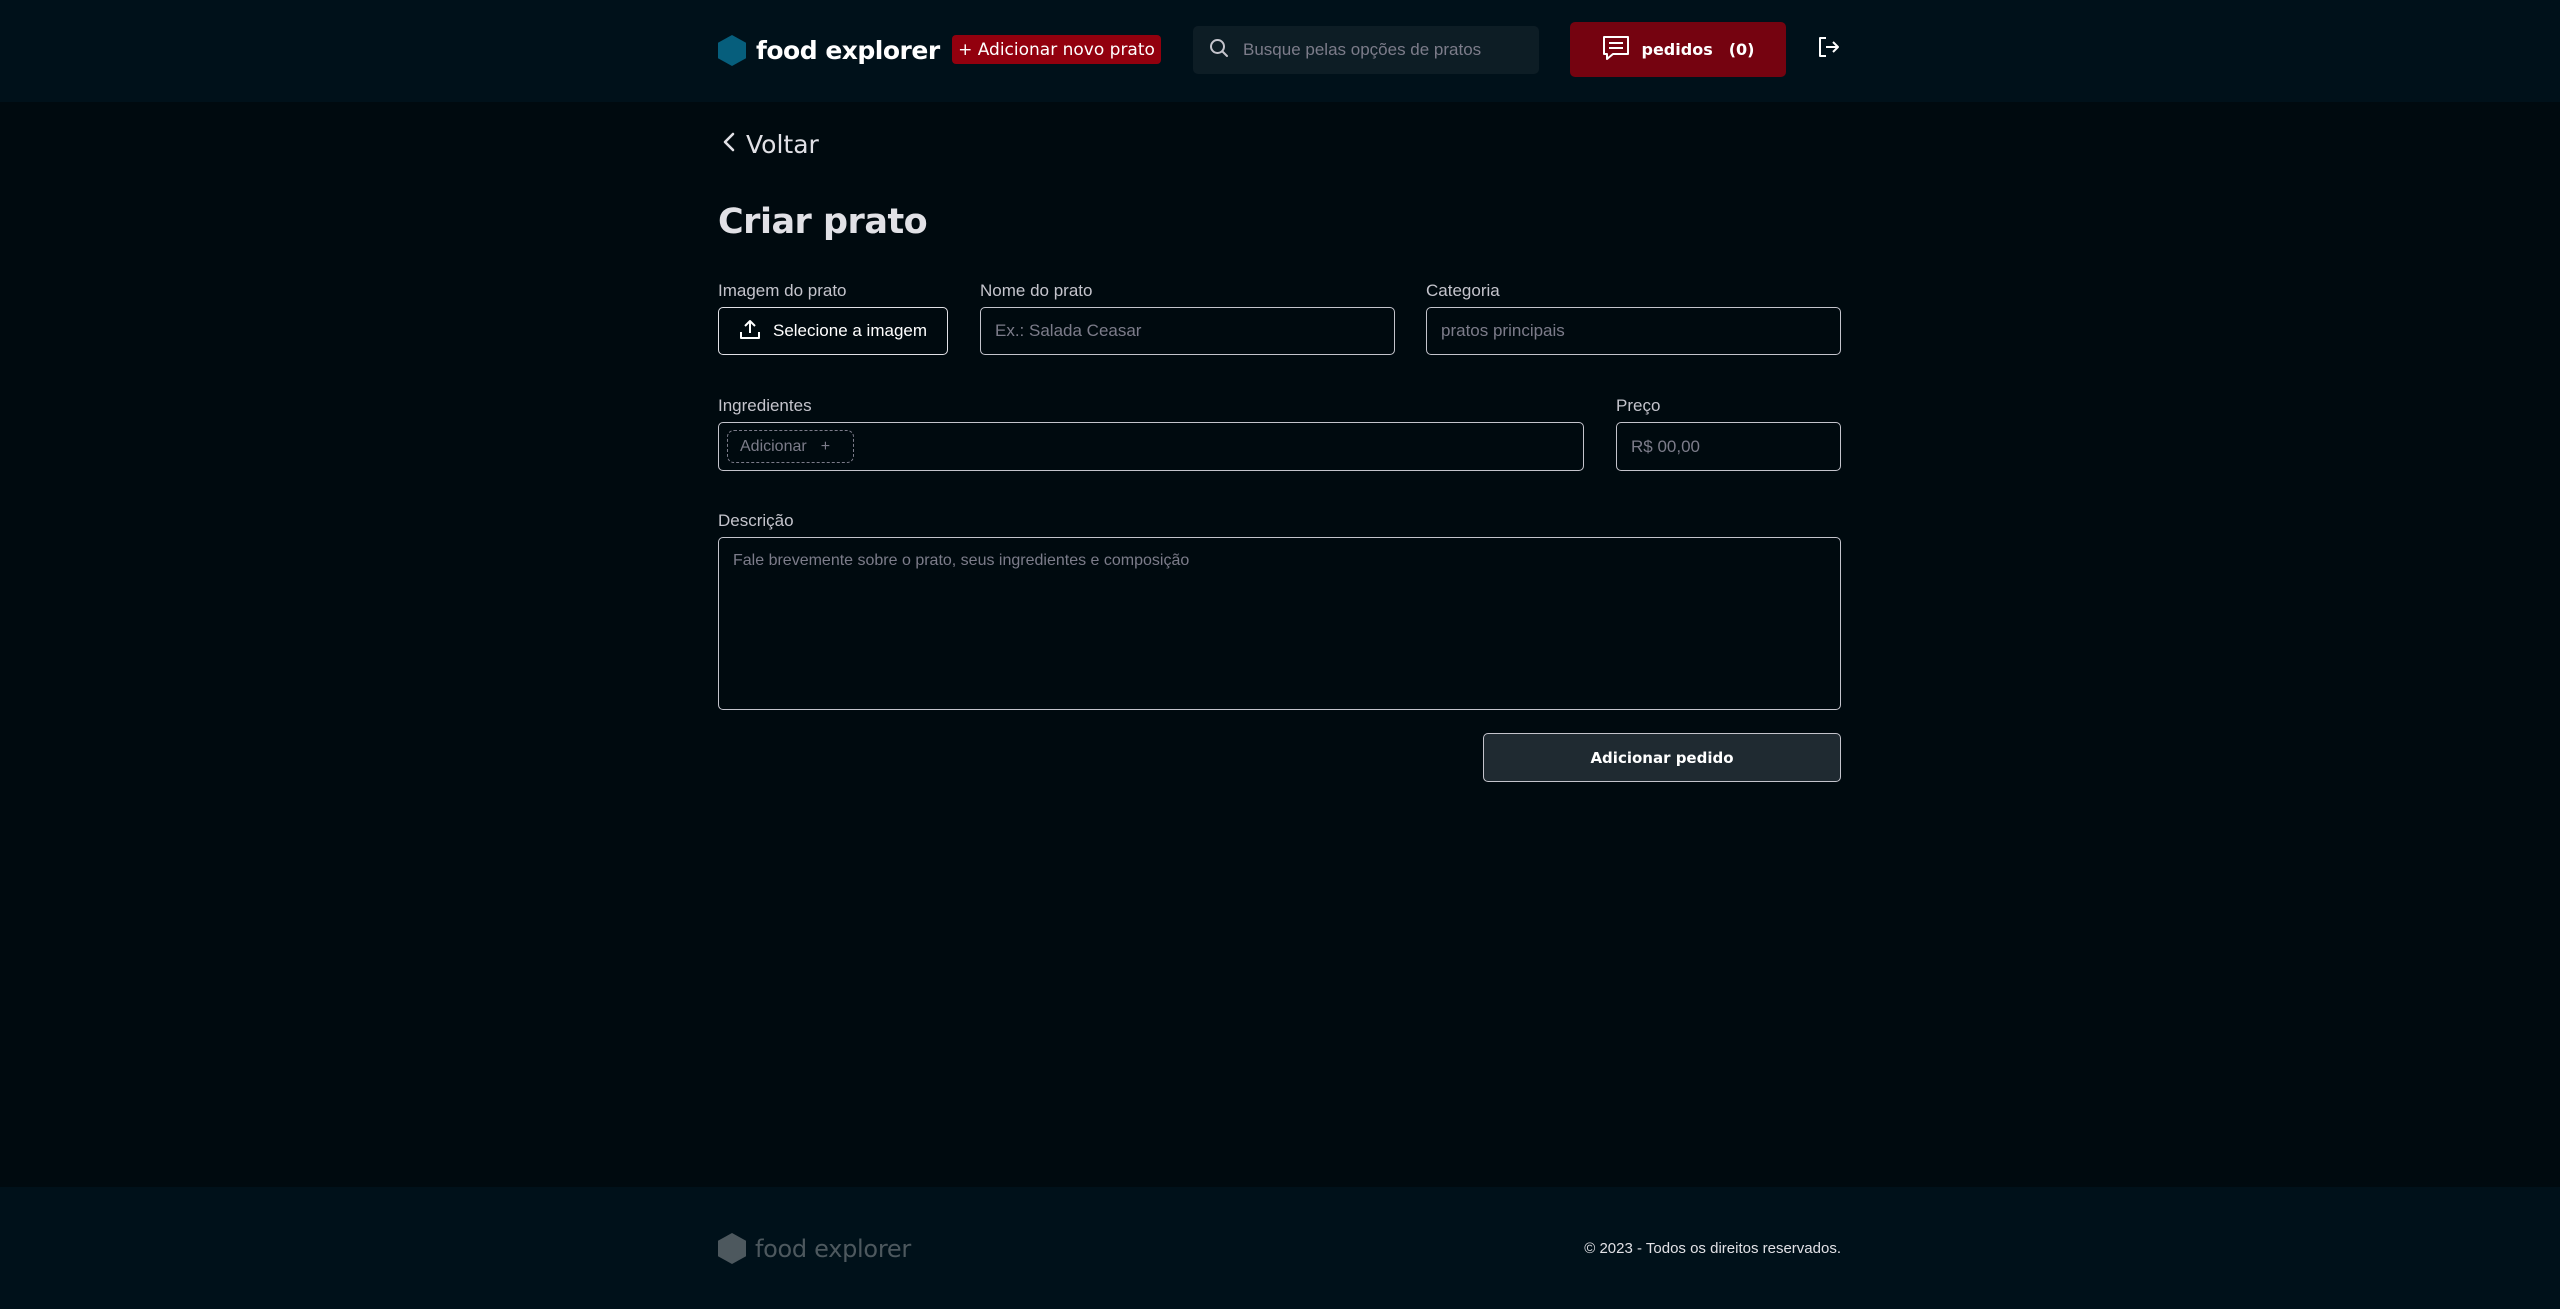 The height and width of the screenshot is (1309, 2560). Describe the element at coordinates (729, 144) in the screenshot. I see `chevron-left-icon` at that location.